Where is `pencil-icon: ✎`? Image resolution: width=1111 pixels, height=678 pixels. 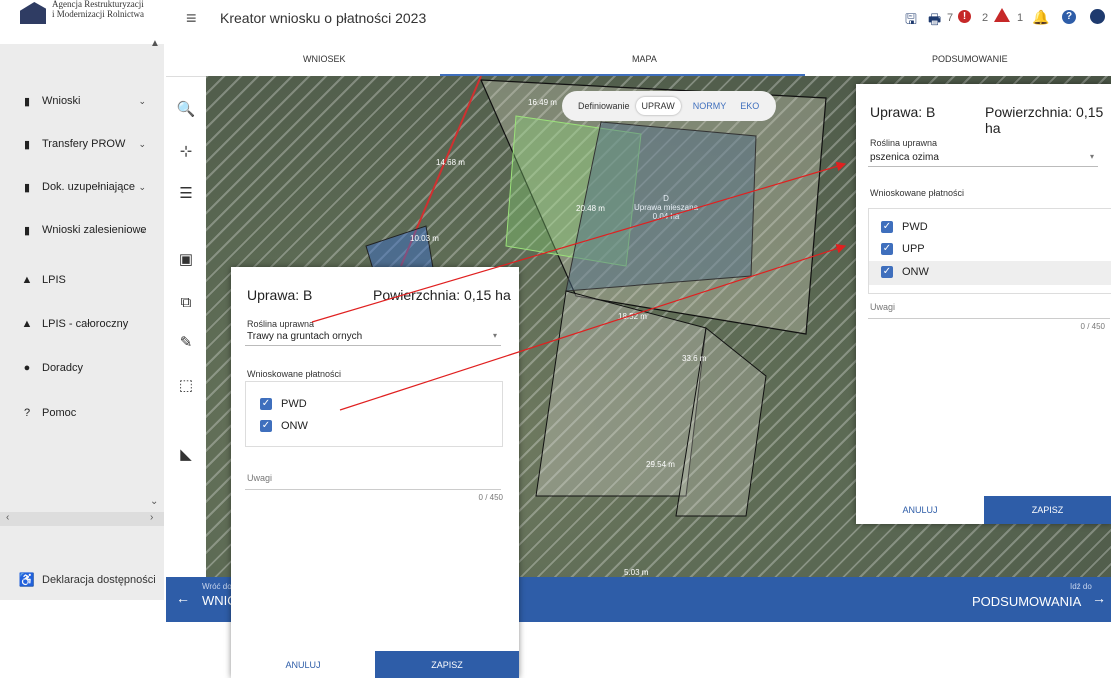
pencil-icon: ✎ is located at coordinates (186, 342).